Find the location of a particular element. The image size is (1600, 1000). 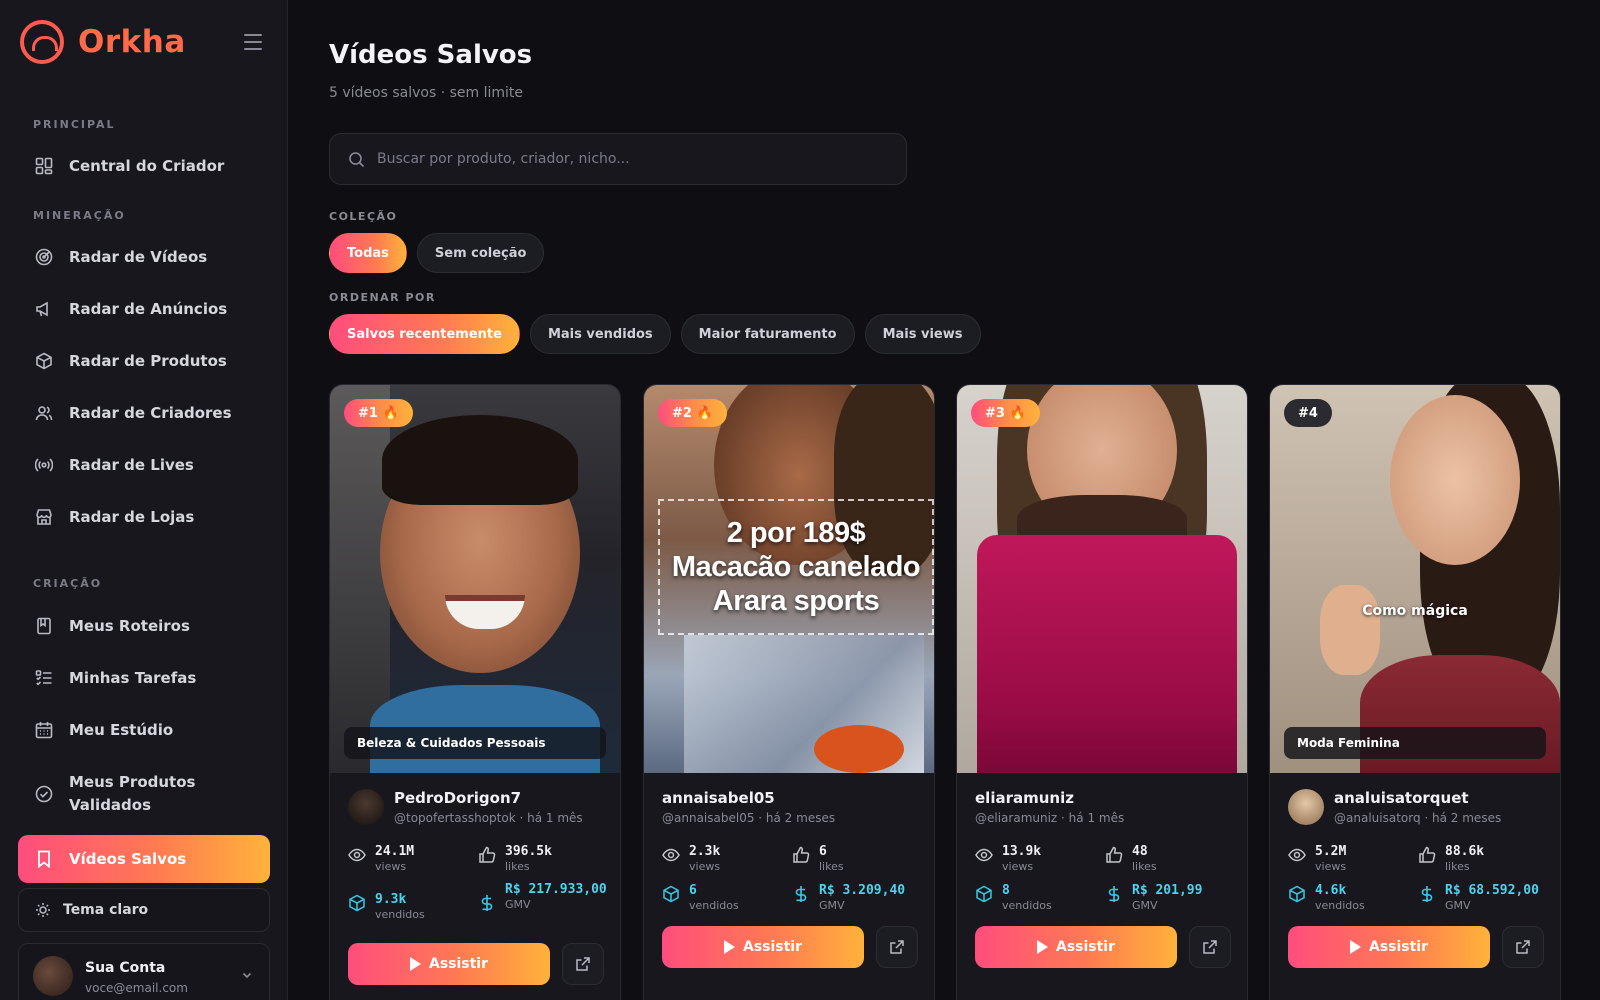

sidebar-item-radar-de-lives: Radar de Lives is located at coordinates (144, 465).